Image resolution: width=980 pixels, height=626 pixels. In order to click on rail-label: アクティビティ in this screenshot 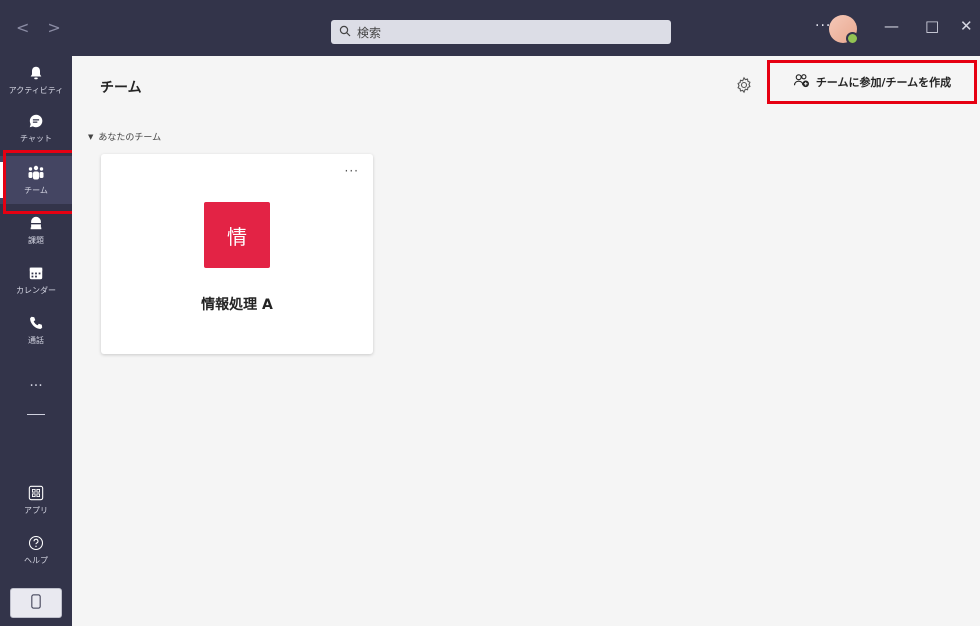, I will do `click(36, 90)`.